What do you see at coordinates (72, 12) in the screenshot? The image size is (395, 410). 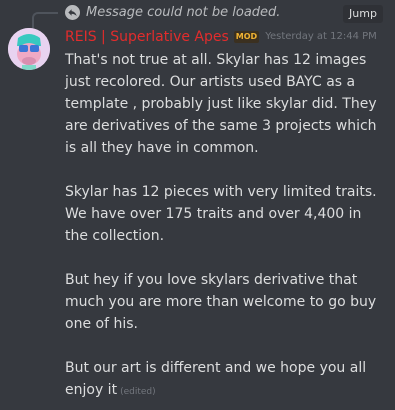 I see `reply-icon` at bounding box center [72, 12].